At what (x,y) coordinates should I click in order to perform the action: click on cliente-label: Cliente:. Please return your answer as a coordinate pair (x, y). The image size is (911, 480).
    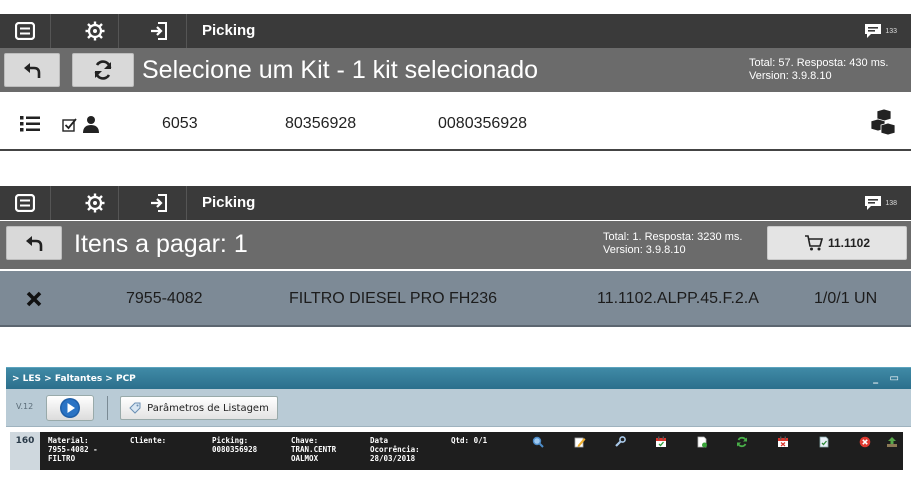
    Looking at the image, I should click on (148, 440).